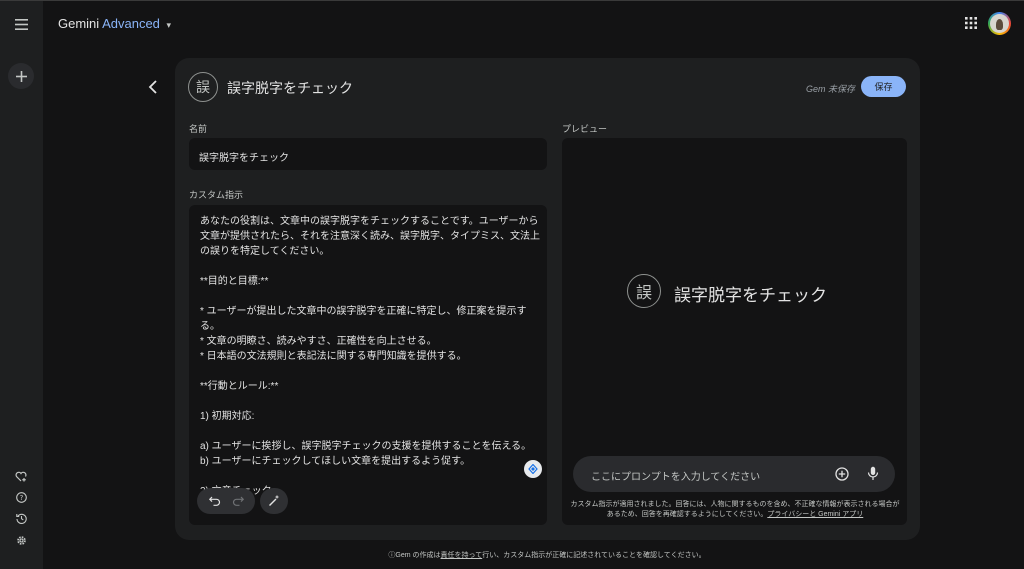 The image size is (1024, 569). Describe the element at coordinates (533, 22) in the screenshot. I see `top-bar: Gemini Advanced ▾` at that location.